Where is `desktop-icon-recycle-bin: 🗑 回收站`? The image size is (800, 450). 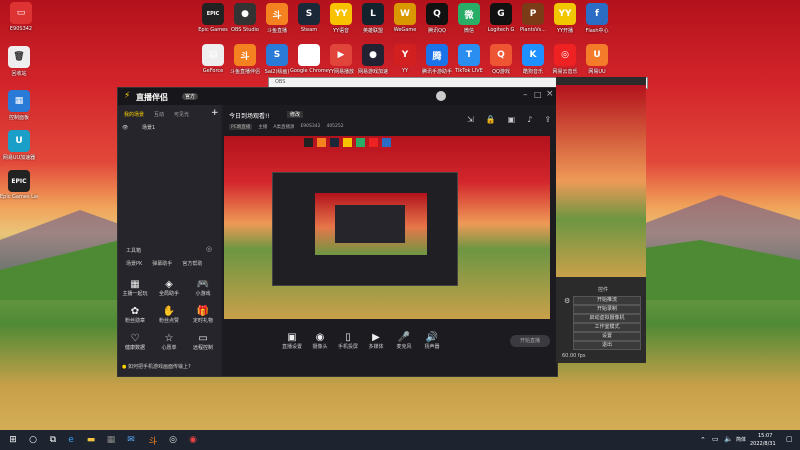
desktop-icon-recycle-bin: 🗑 回收站 is located at coordinates (19, 61).